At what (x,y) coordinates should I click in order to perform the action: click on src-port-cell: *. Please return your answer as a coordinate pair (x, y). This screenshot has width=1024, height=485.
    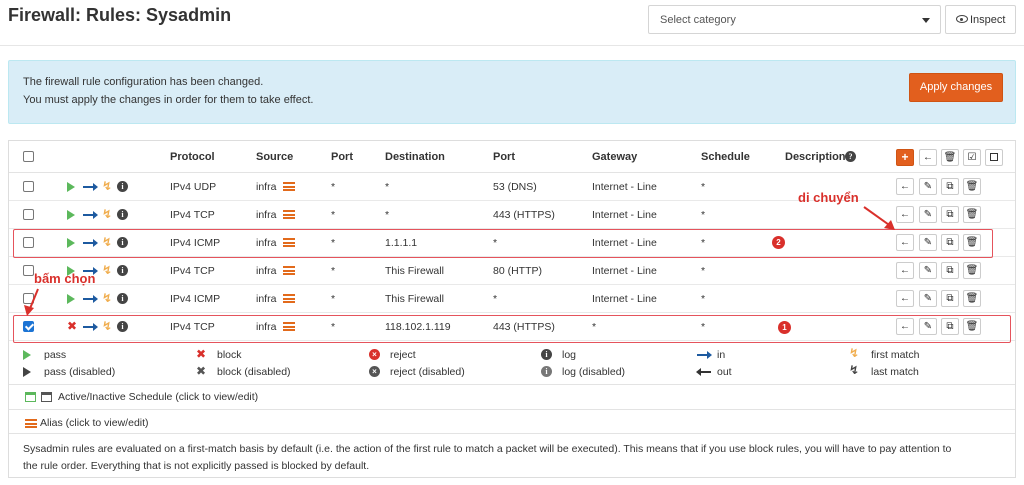
    Looking at the image, I should click on (333, 271).